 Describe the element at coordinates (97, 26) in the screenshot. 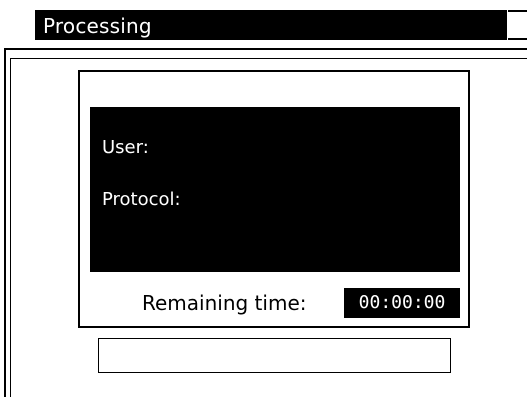

I see `window-title: Processing` at that location.